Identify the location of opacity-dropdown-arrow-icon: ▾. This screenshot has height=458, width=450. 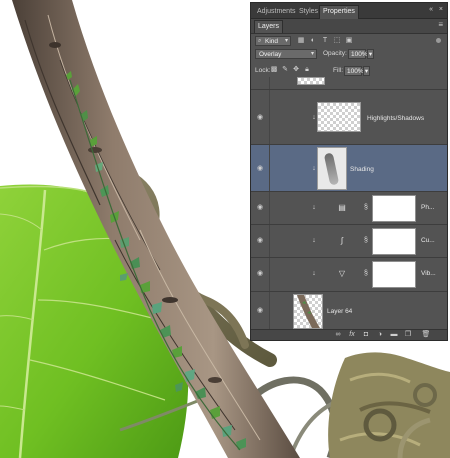
(370, 54).